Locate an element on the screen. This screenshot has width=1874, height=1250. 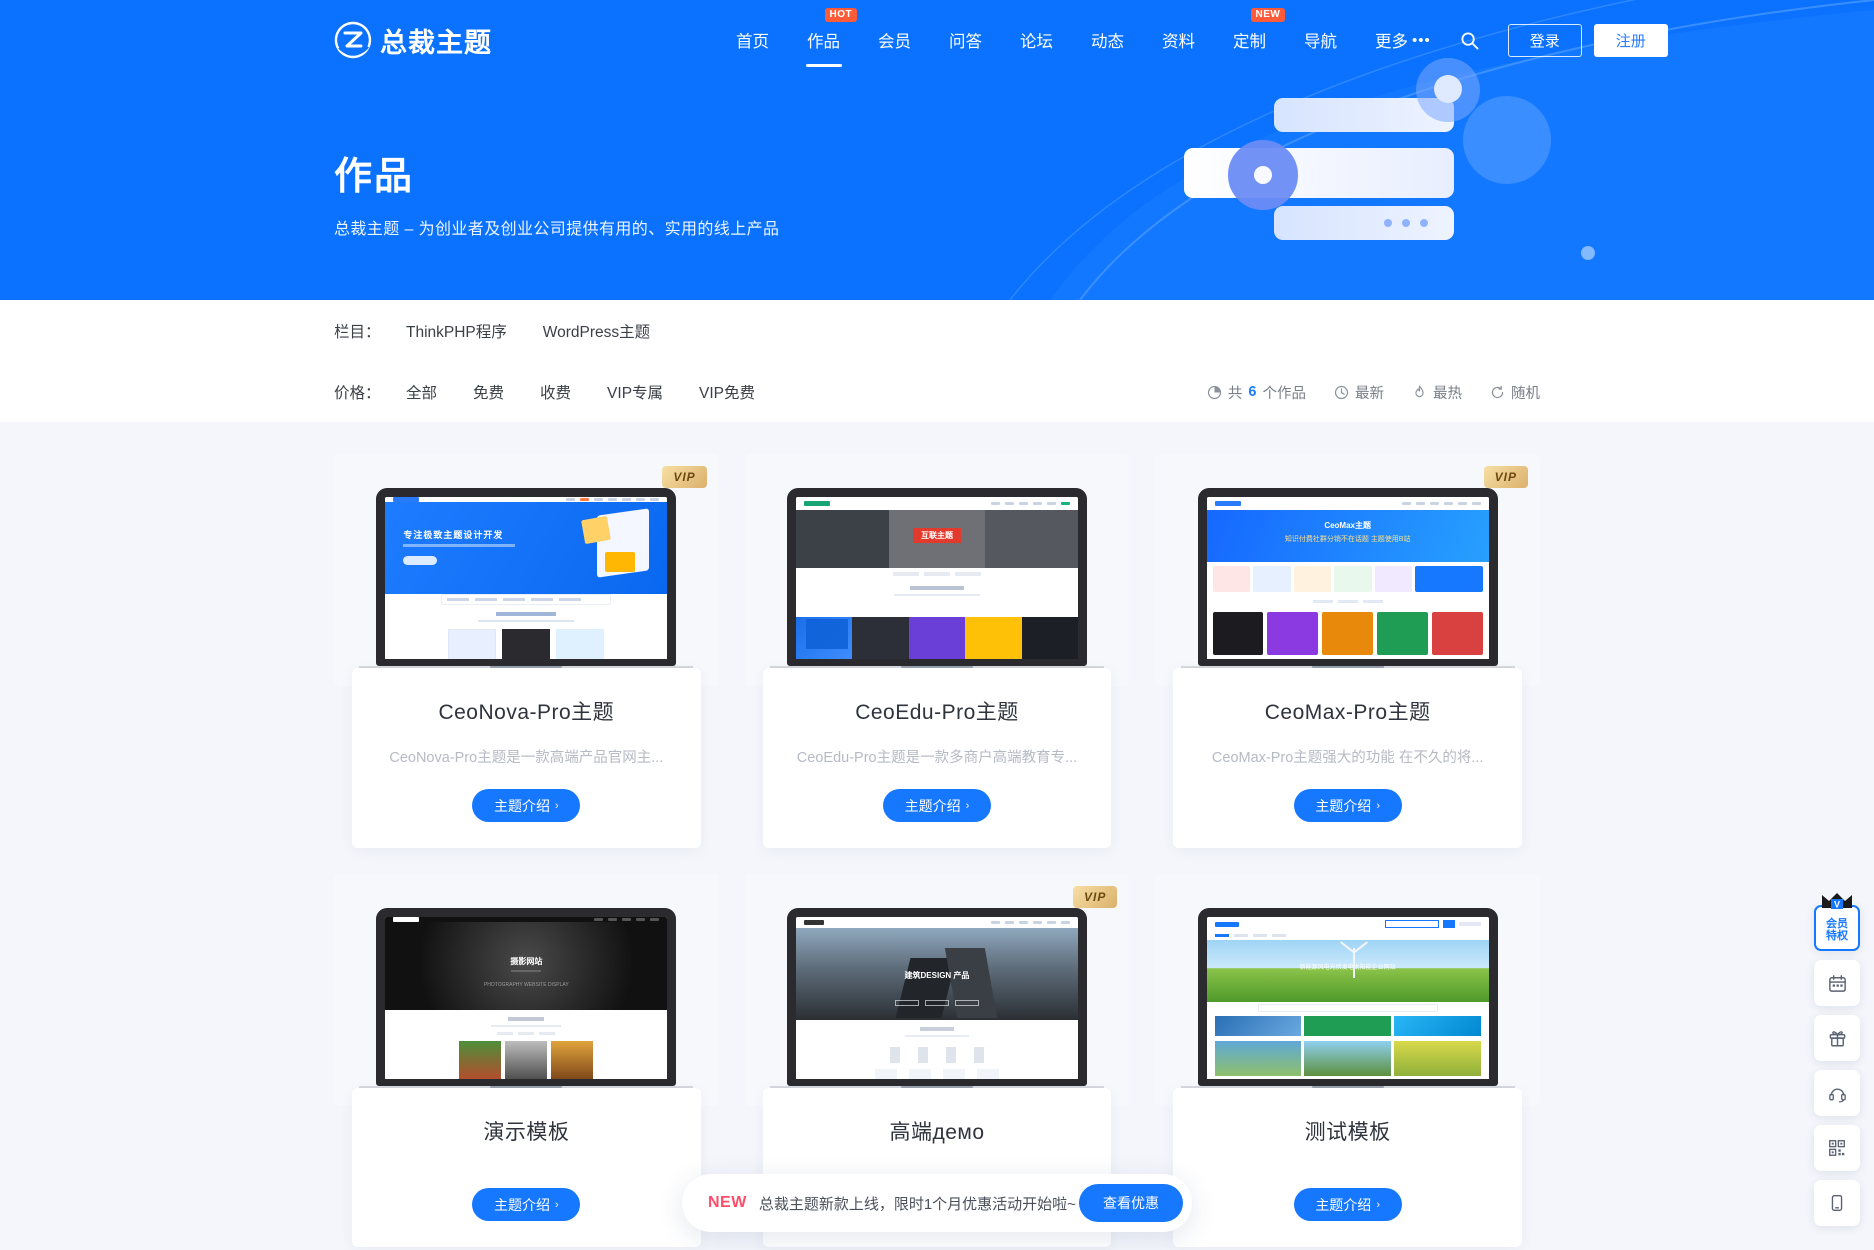
price-option-vip-free: VIP免费 is located at coordinates (727, 392).